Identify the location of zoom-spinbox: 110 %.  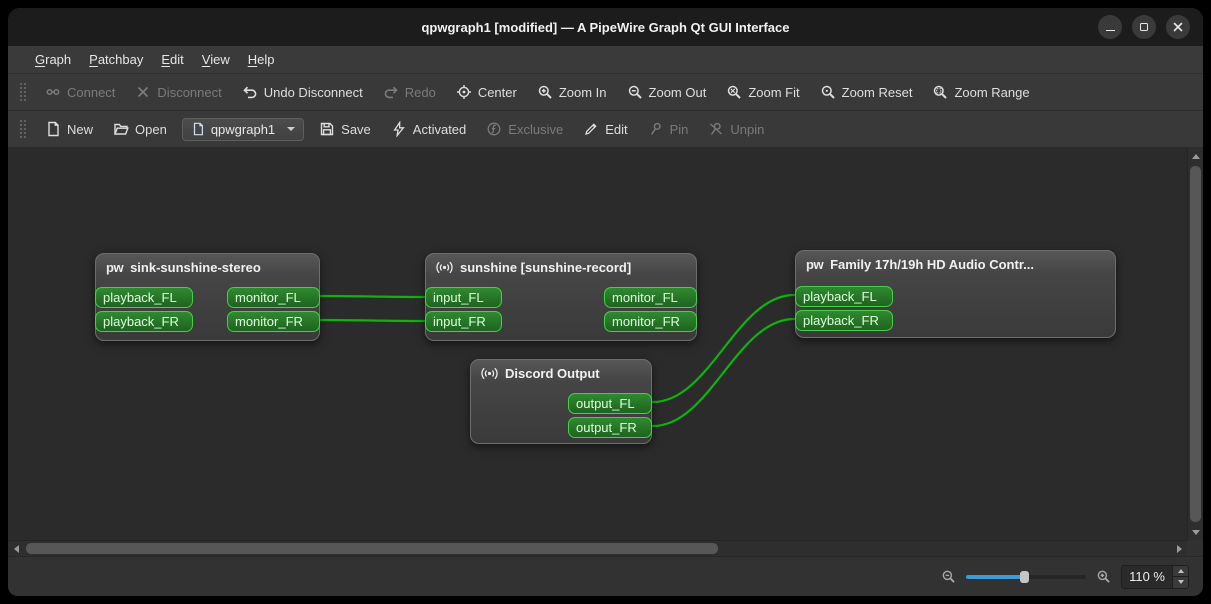
(1155, 576).